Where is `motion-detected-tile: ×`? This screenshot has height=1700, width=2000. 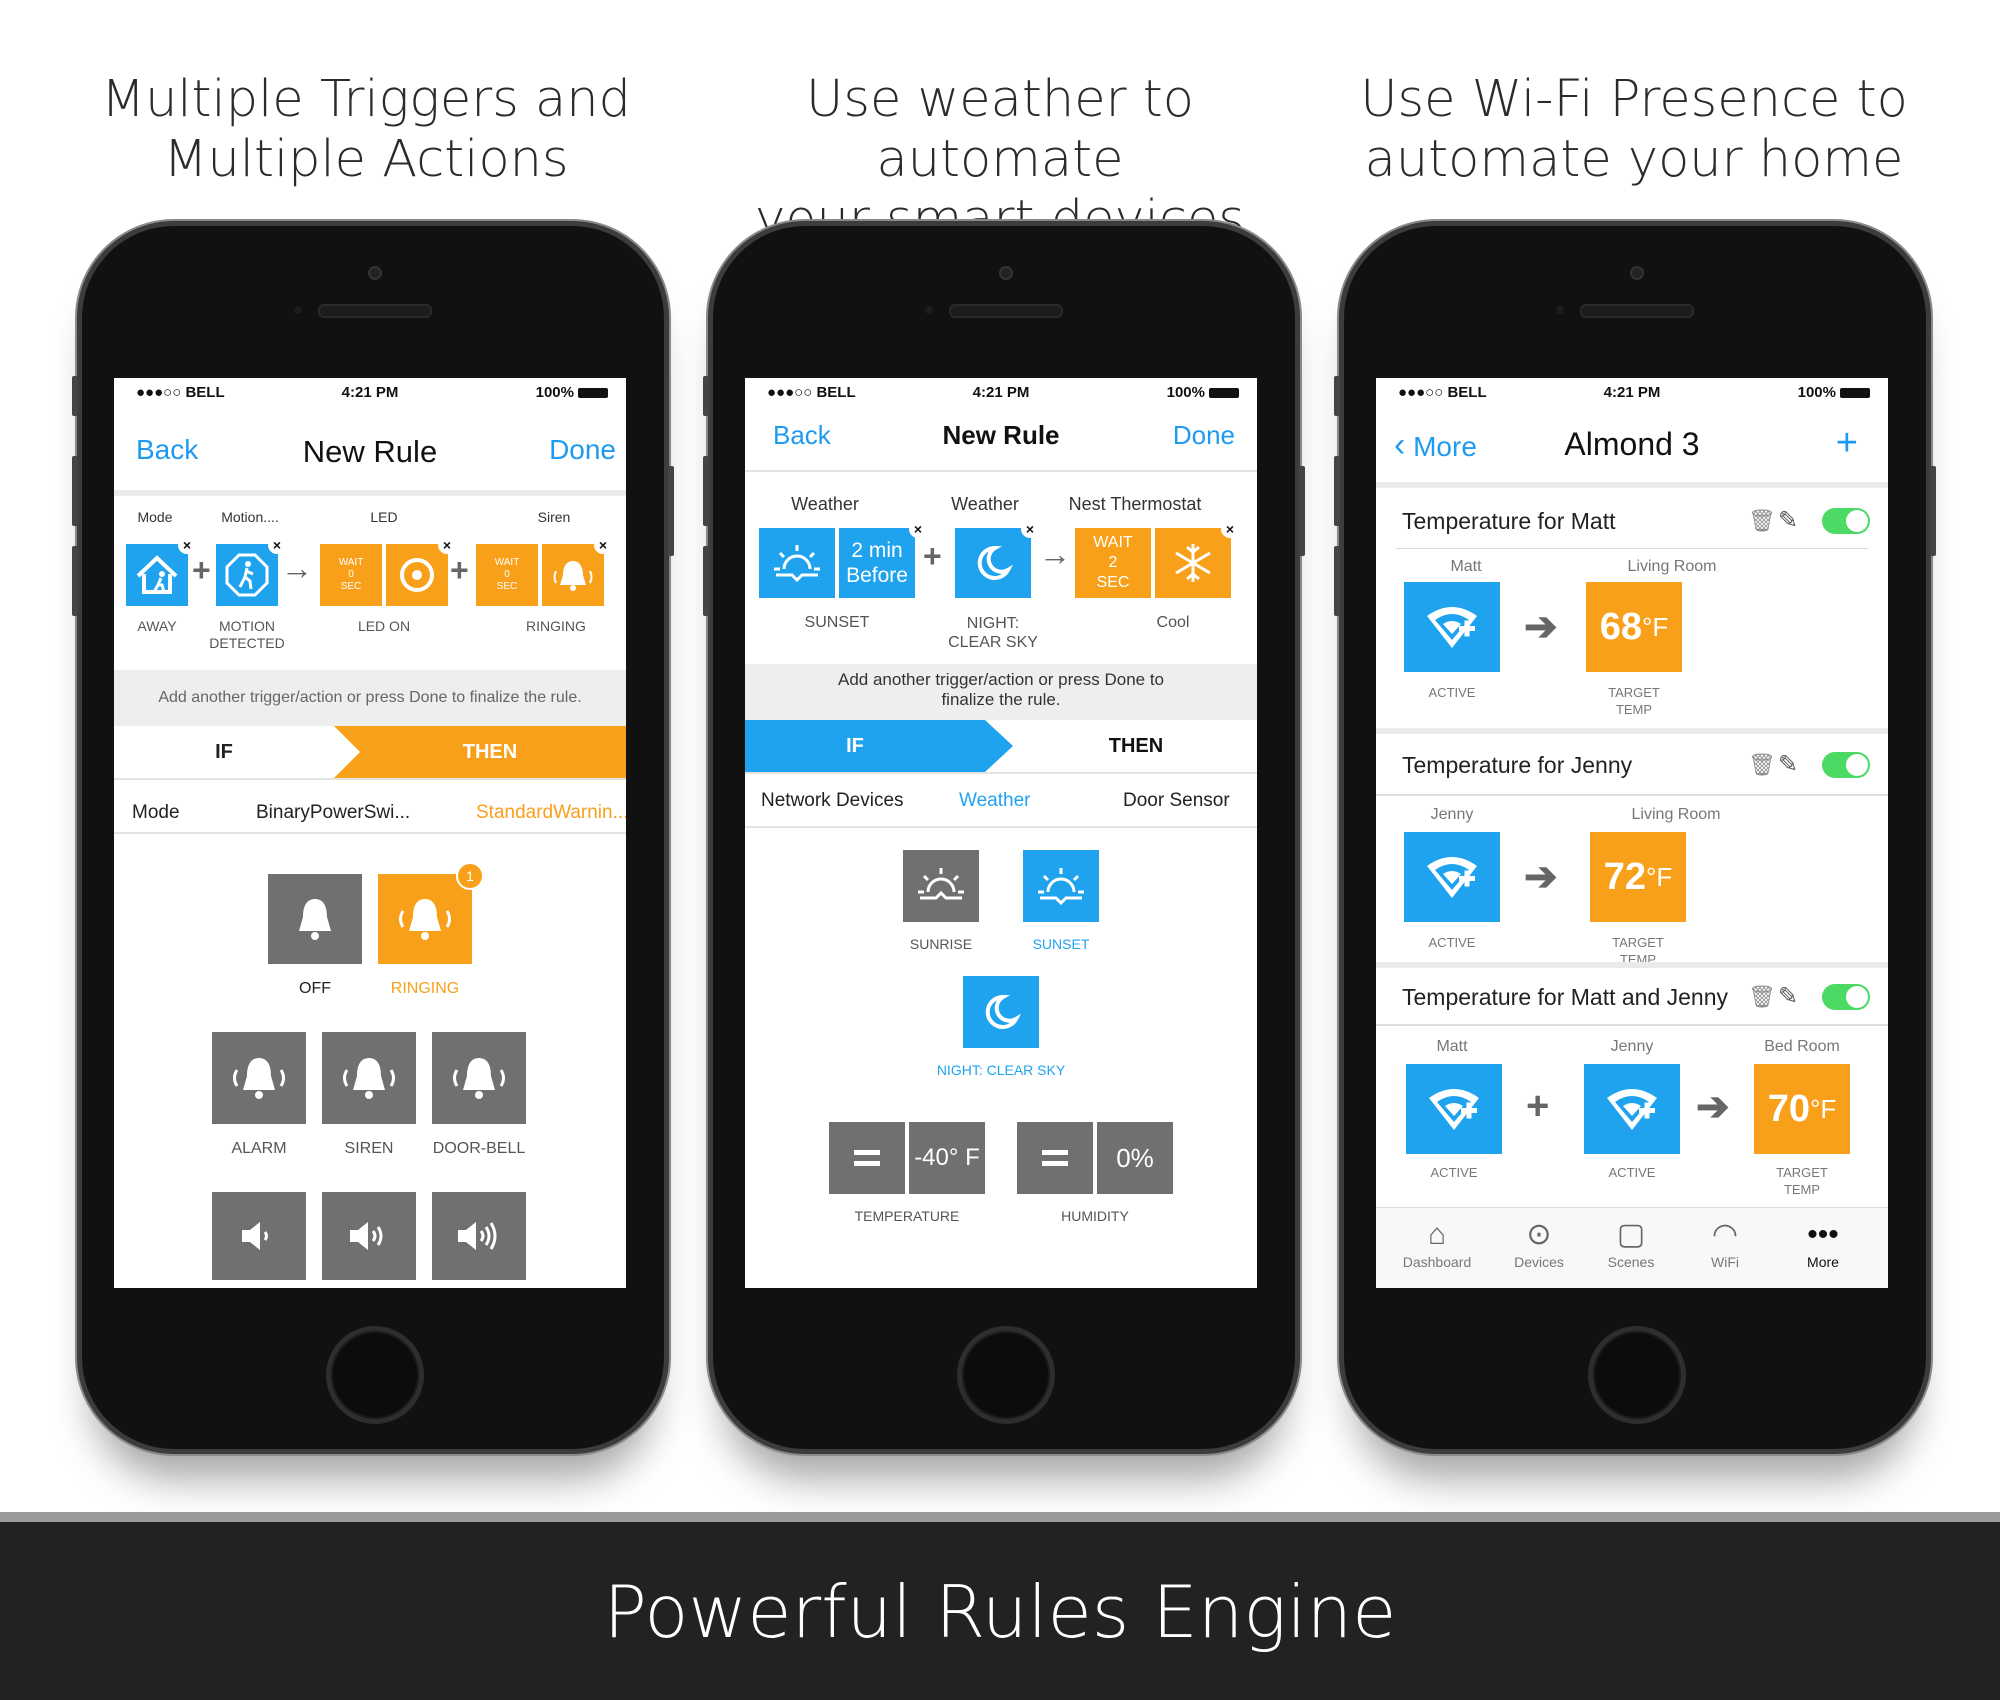
motion-detected-tile: × is located at coordinates (251, 571).